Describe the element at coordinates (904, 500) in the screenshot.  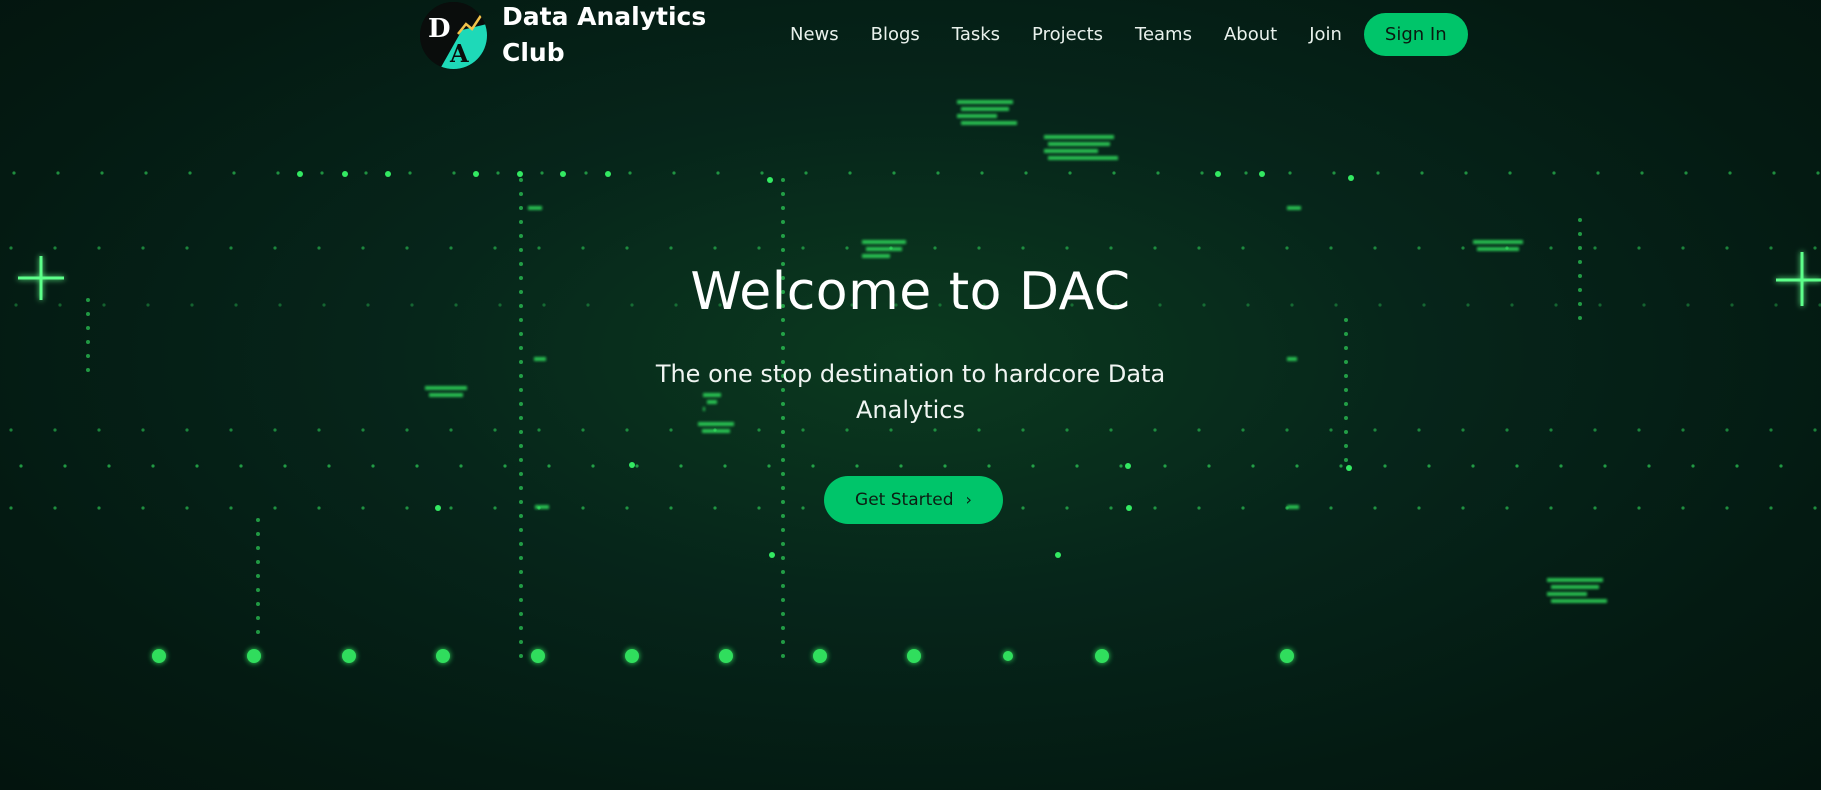
I see `get-started-label: Get Started` at that location.